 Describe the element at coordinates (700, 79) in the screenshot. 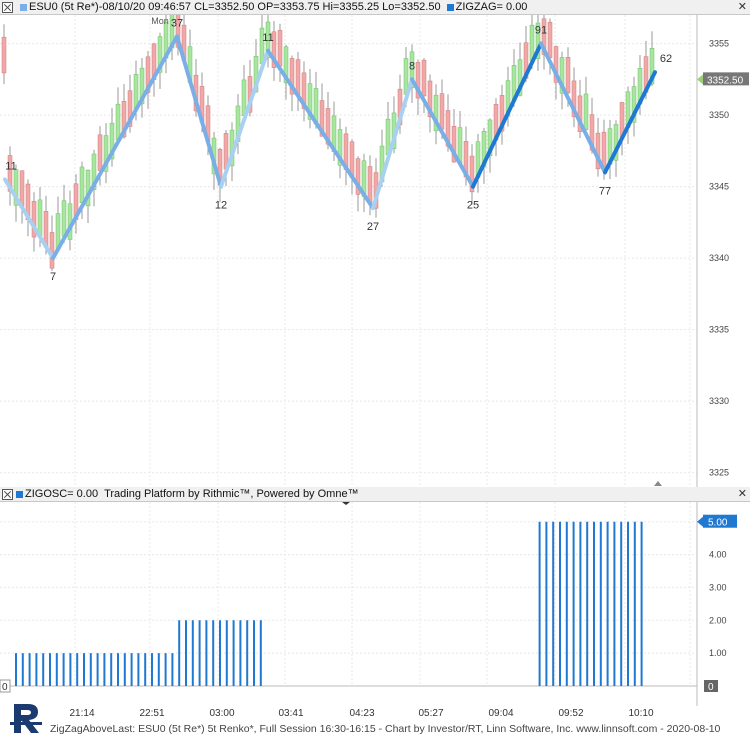

I see `last-price-arrow-icon` at that location.